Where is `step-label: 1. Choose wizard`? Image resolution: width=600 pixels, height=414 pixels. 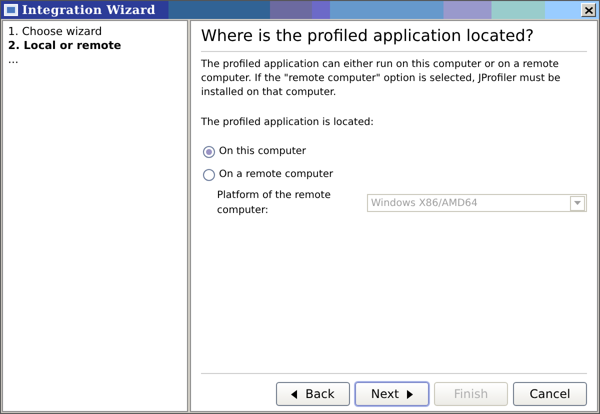
step-label: 1. Choose wizard is located at coordinates (55, 32).